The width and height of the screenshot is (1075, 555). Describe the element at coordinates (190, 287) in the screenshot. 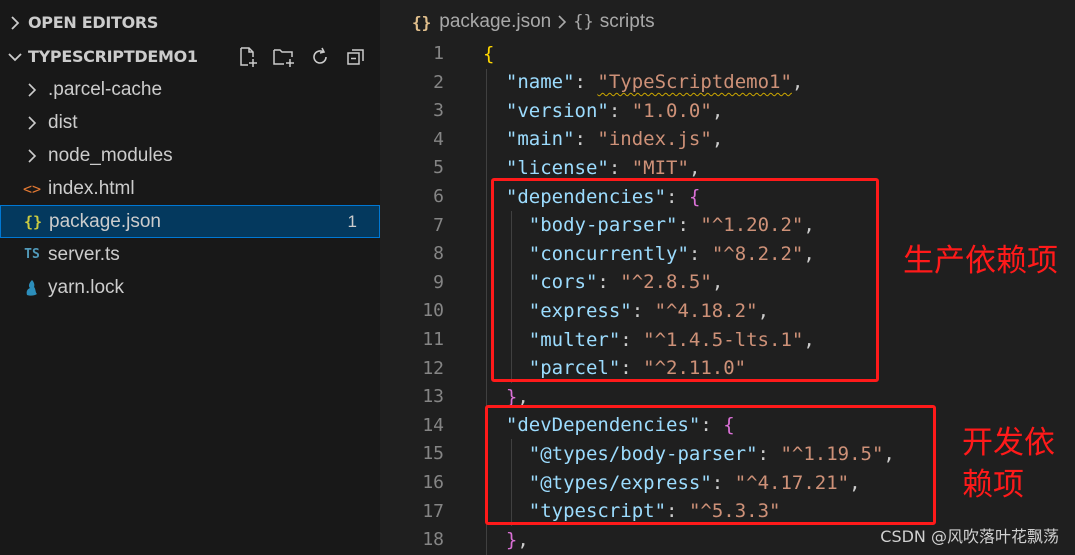

I see `tree-file-yarn-lock: yarn.lock` at that location.